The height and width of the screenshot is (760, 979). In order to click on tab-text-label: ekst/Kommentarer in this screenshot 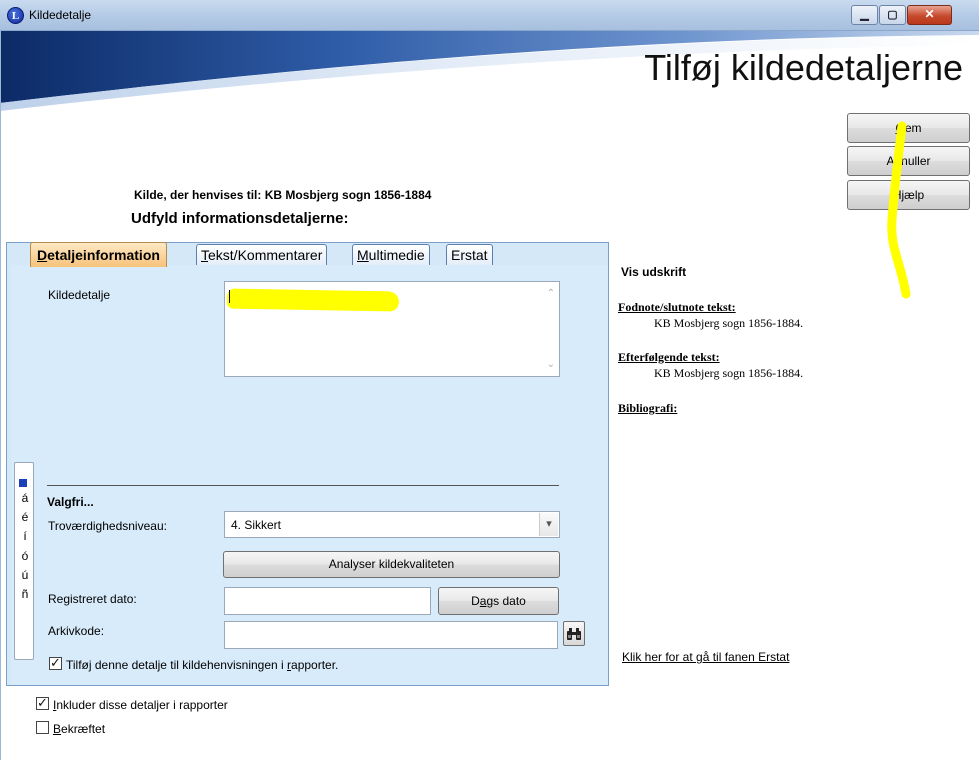, I will do `click(265, 255)`.